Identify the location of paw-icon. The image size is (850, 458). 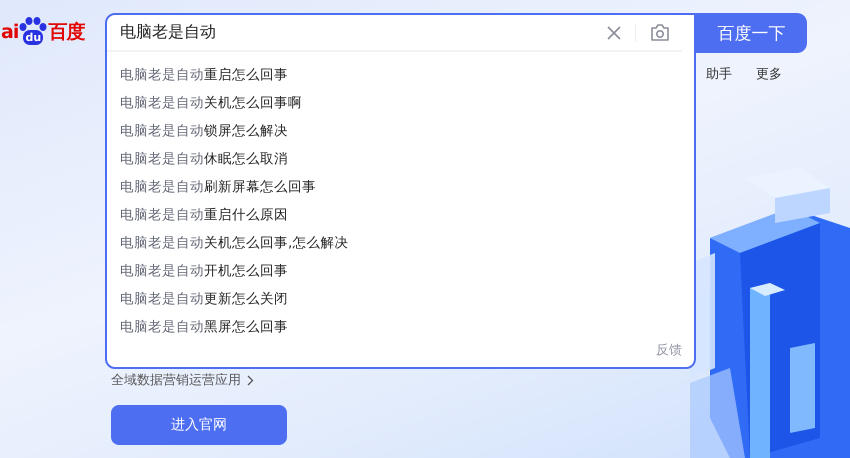
(33, 24).